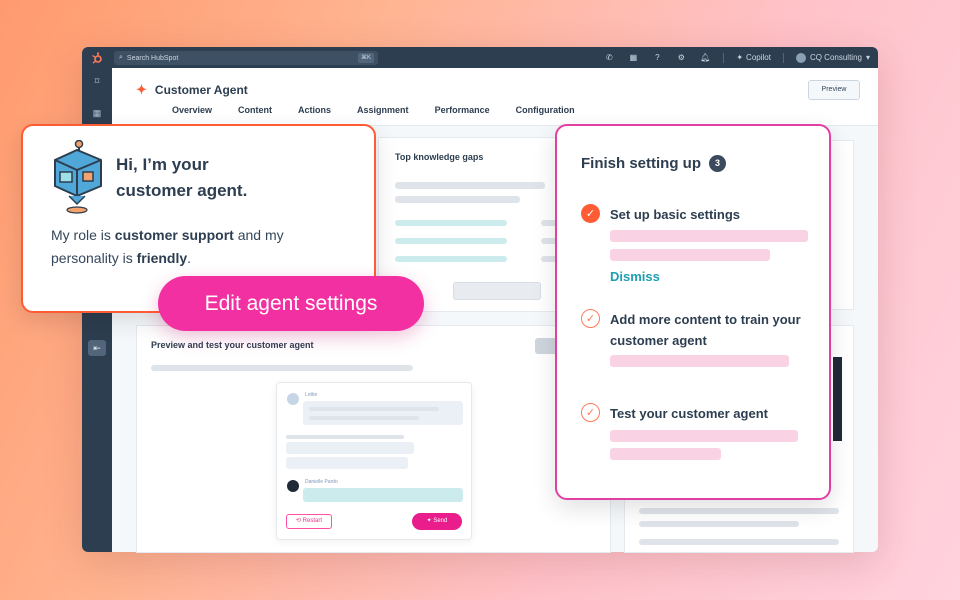 The width and height of the screenshot is (960, 600). What do you see at coordinates (97, 114) in the screenshot?
I see `grid-icon: ▦` at bounding box center [97, 114].